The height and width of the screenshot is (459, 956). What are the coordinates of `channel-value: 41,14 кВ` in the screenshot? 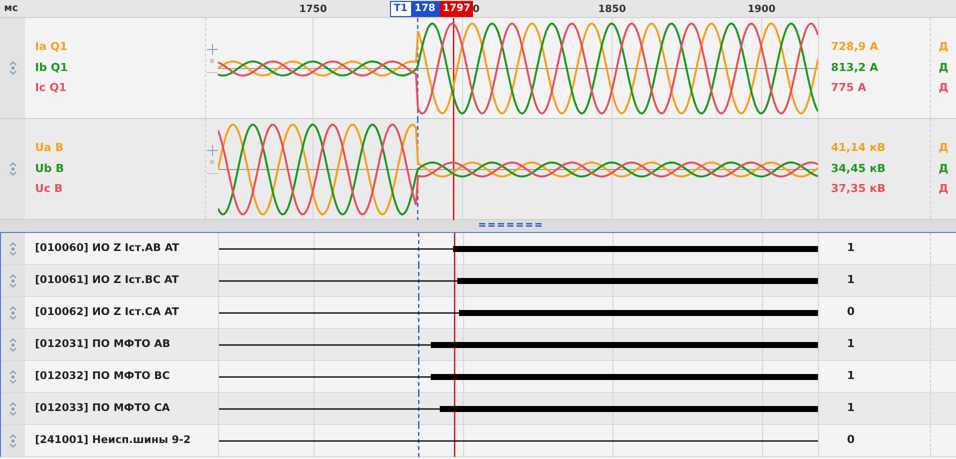 It's located at (858, 148).